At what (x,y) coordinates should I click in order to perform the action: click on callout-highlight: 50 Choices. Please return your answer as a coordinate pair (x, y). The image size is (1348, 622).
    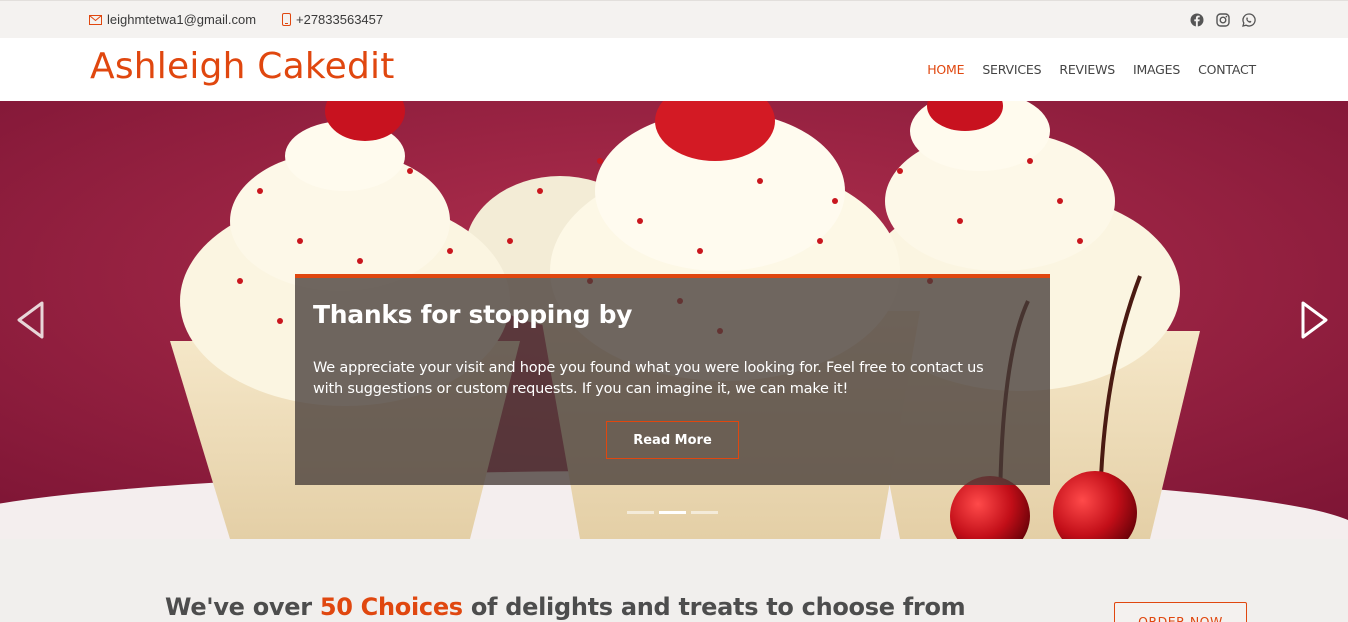
    Looking at the image, I should click on (391, 607).